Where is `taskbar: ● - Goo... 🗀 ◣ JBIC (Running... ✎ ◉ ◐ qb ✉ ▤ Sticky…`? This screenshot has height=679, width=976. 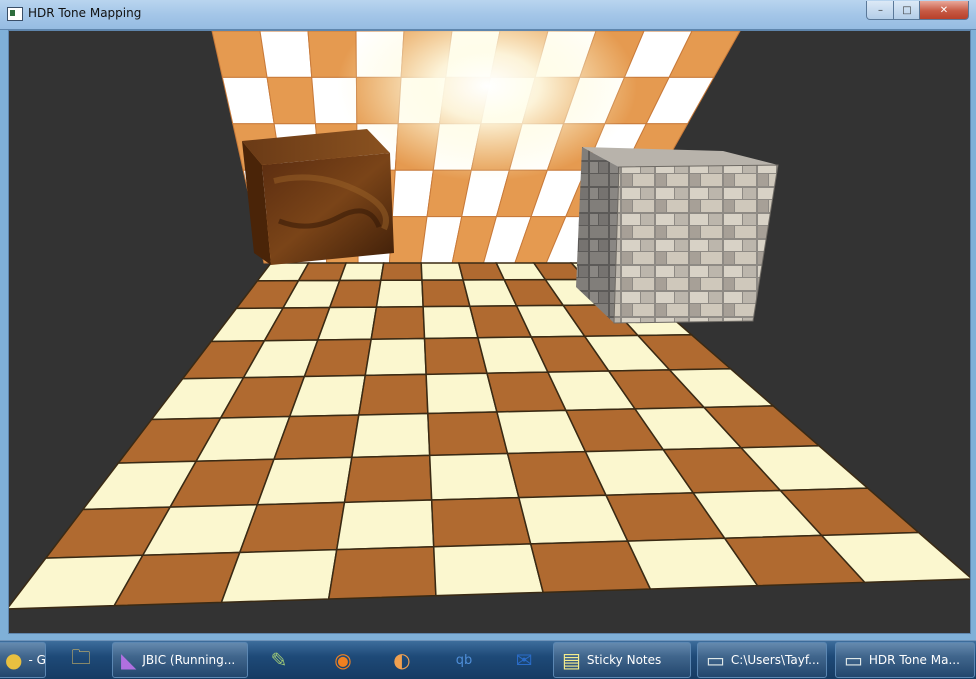 taskbar: ● - Goo... 🗀 ◣ JBIC (Running... ✎ ◉ ◐ qb ✉ ▤ Sticky… is located at coordinates (488, 659).